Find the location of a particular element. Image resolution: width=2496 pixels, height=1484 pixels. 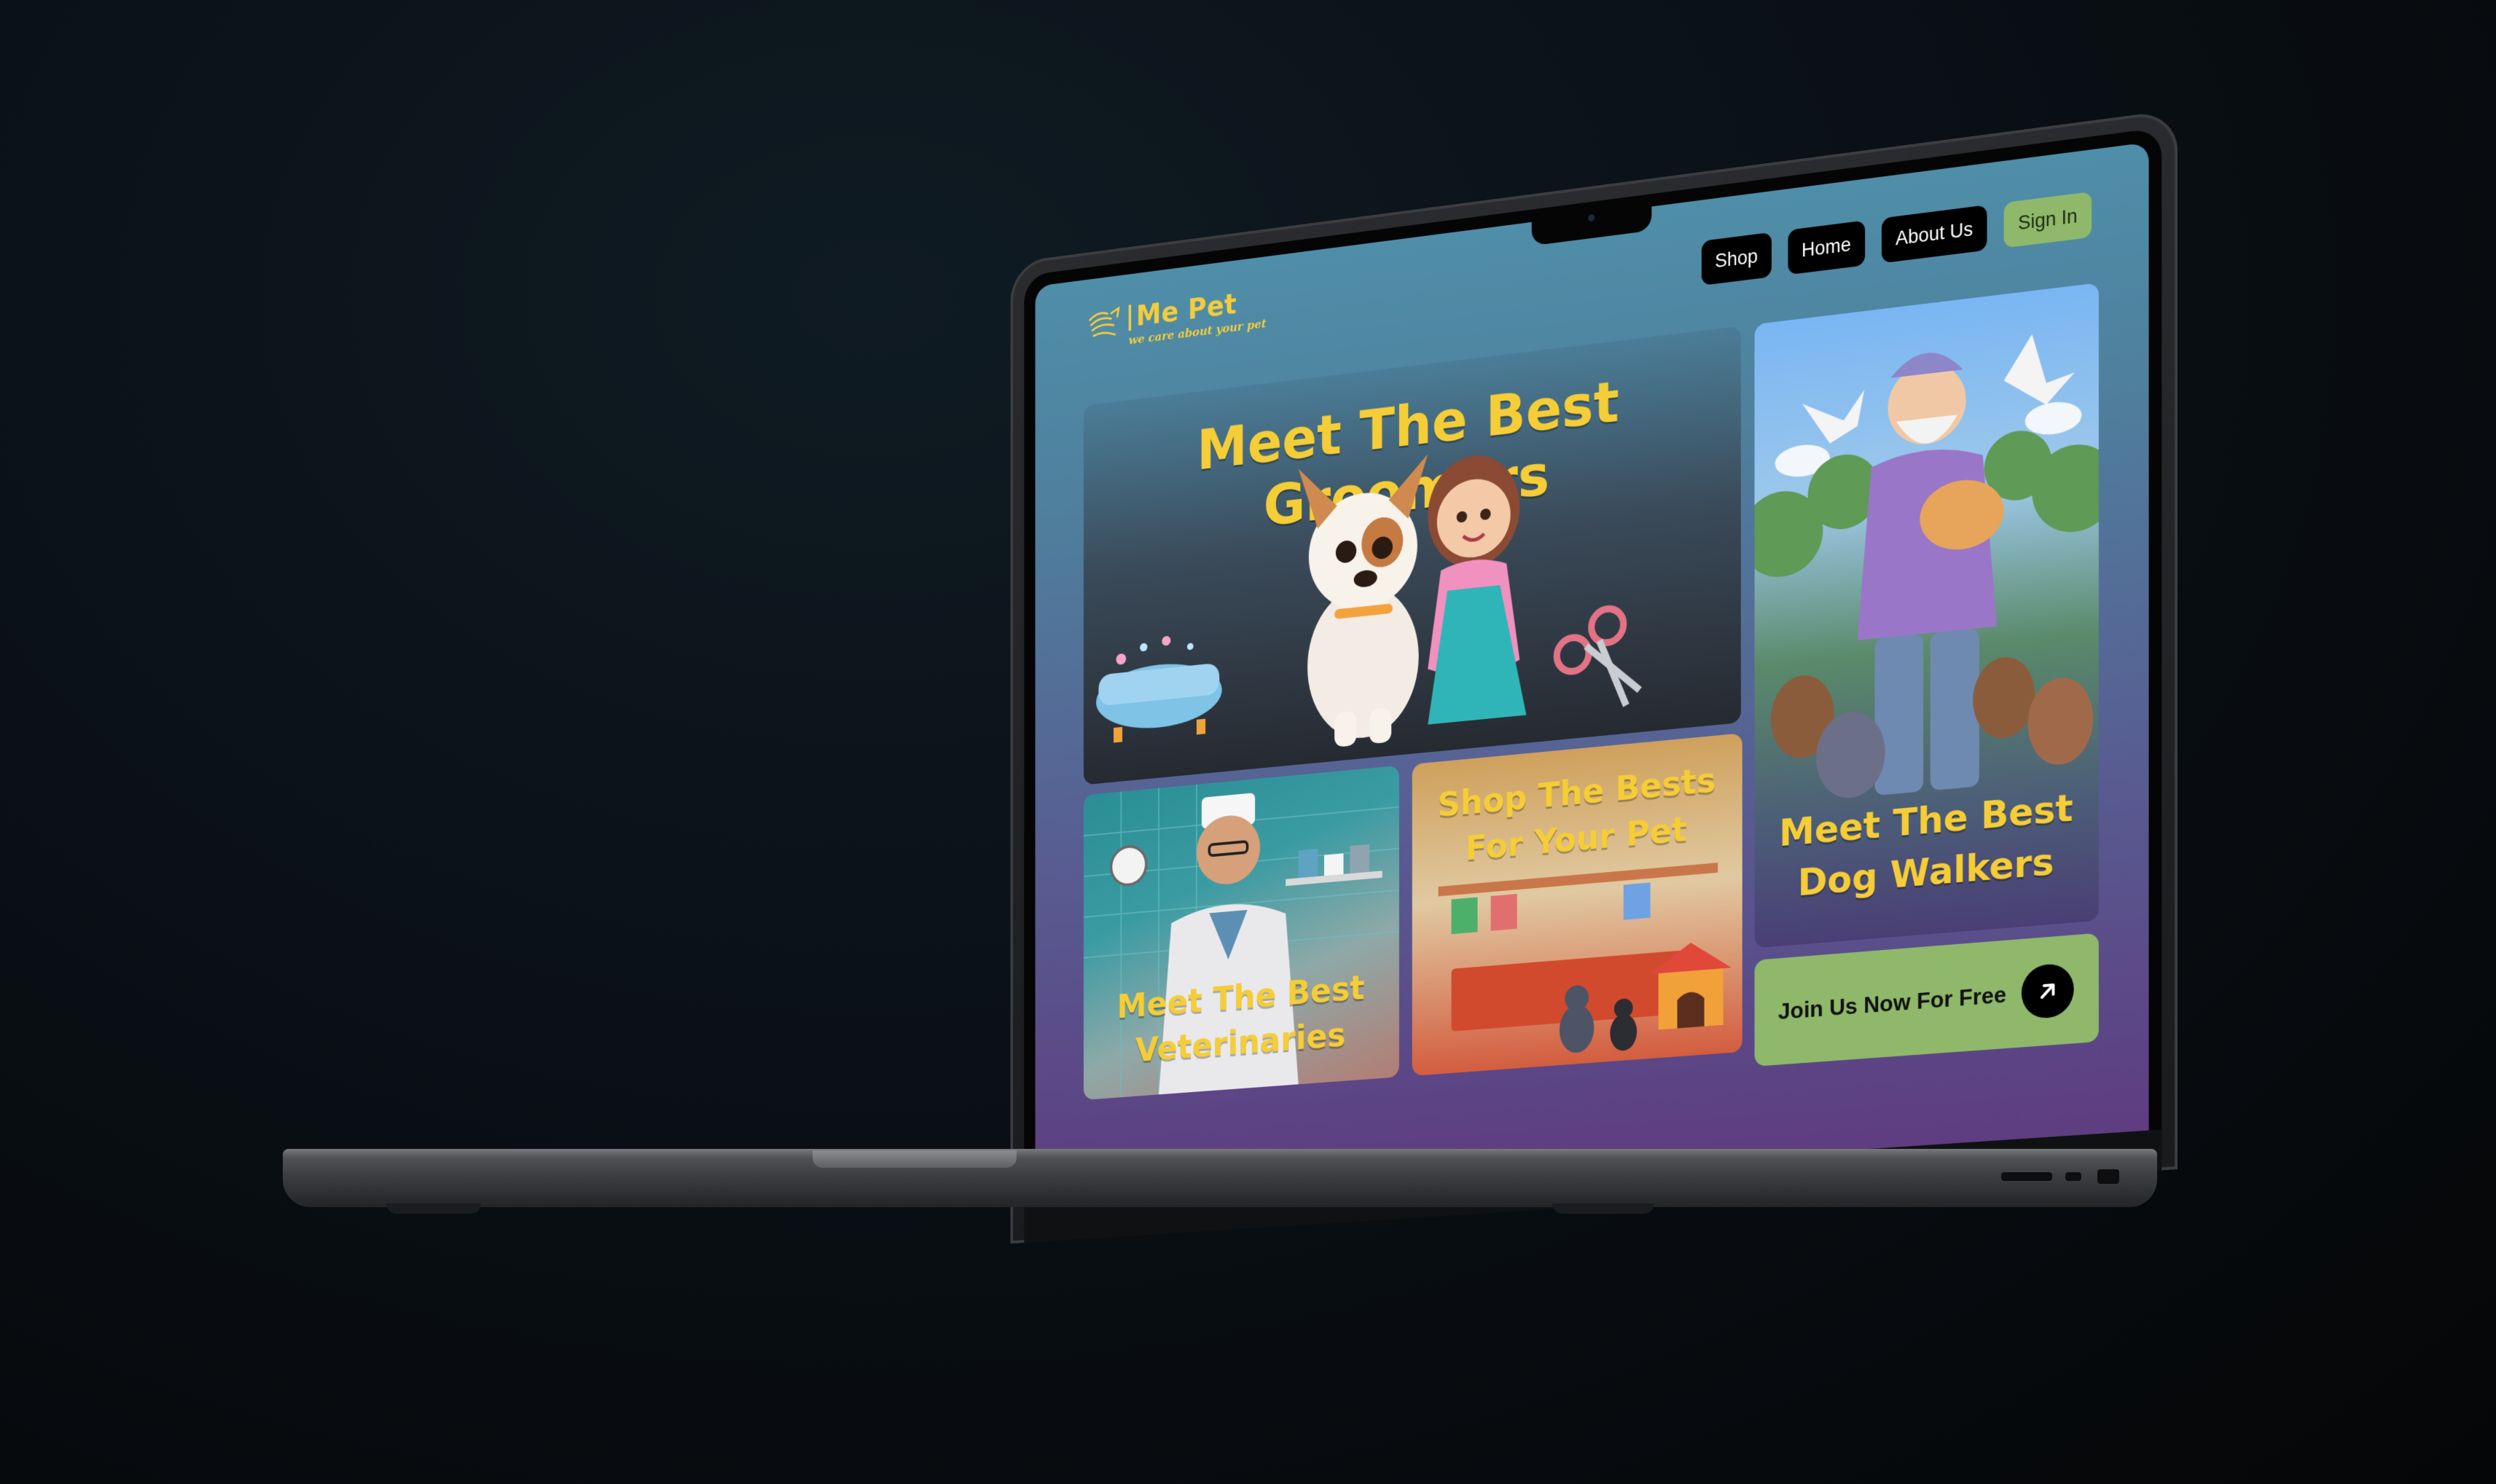

arrow-up-right-icon is located at coordinates (2048, 991).